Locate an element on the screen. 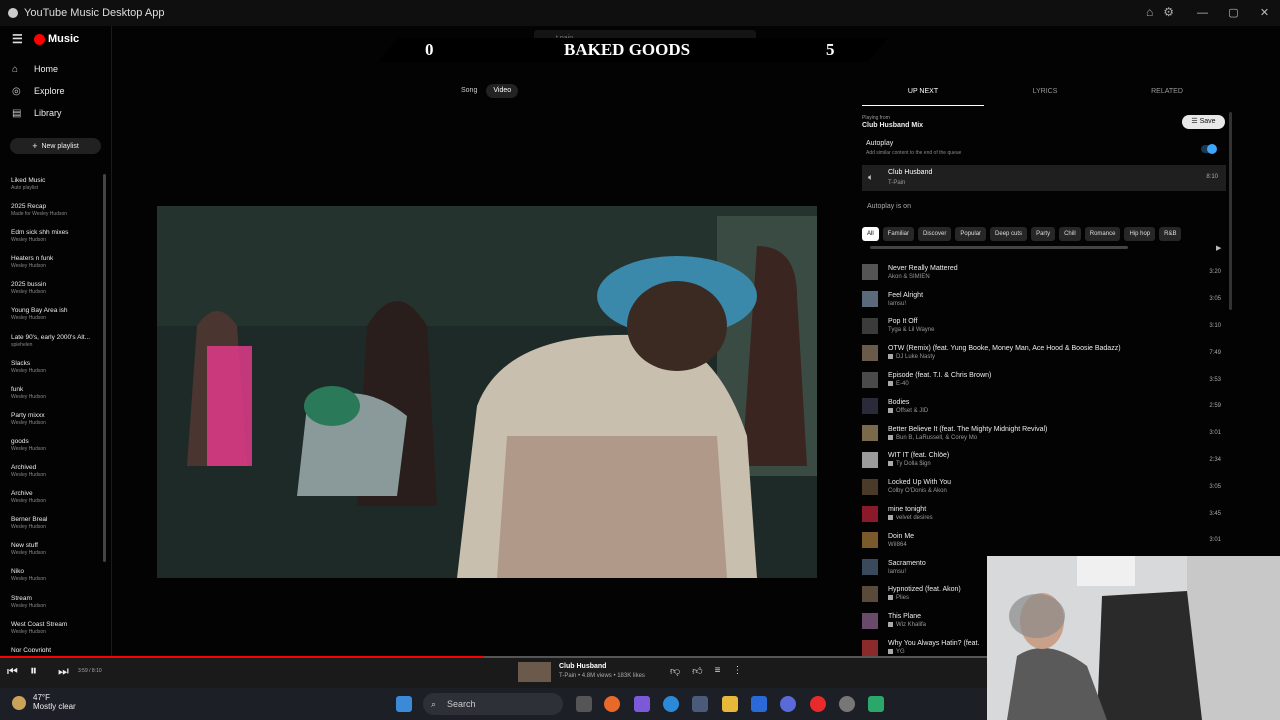 The image size is (1280, 720). sidebar-scrollbar is located at coordinates (104, 368).